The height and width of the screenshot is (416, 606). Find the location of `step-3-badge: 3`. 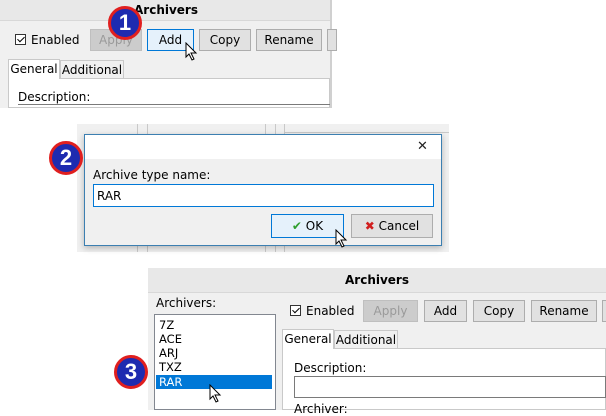

step-3-badge: 3 is located at coordinates (131, 372).